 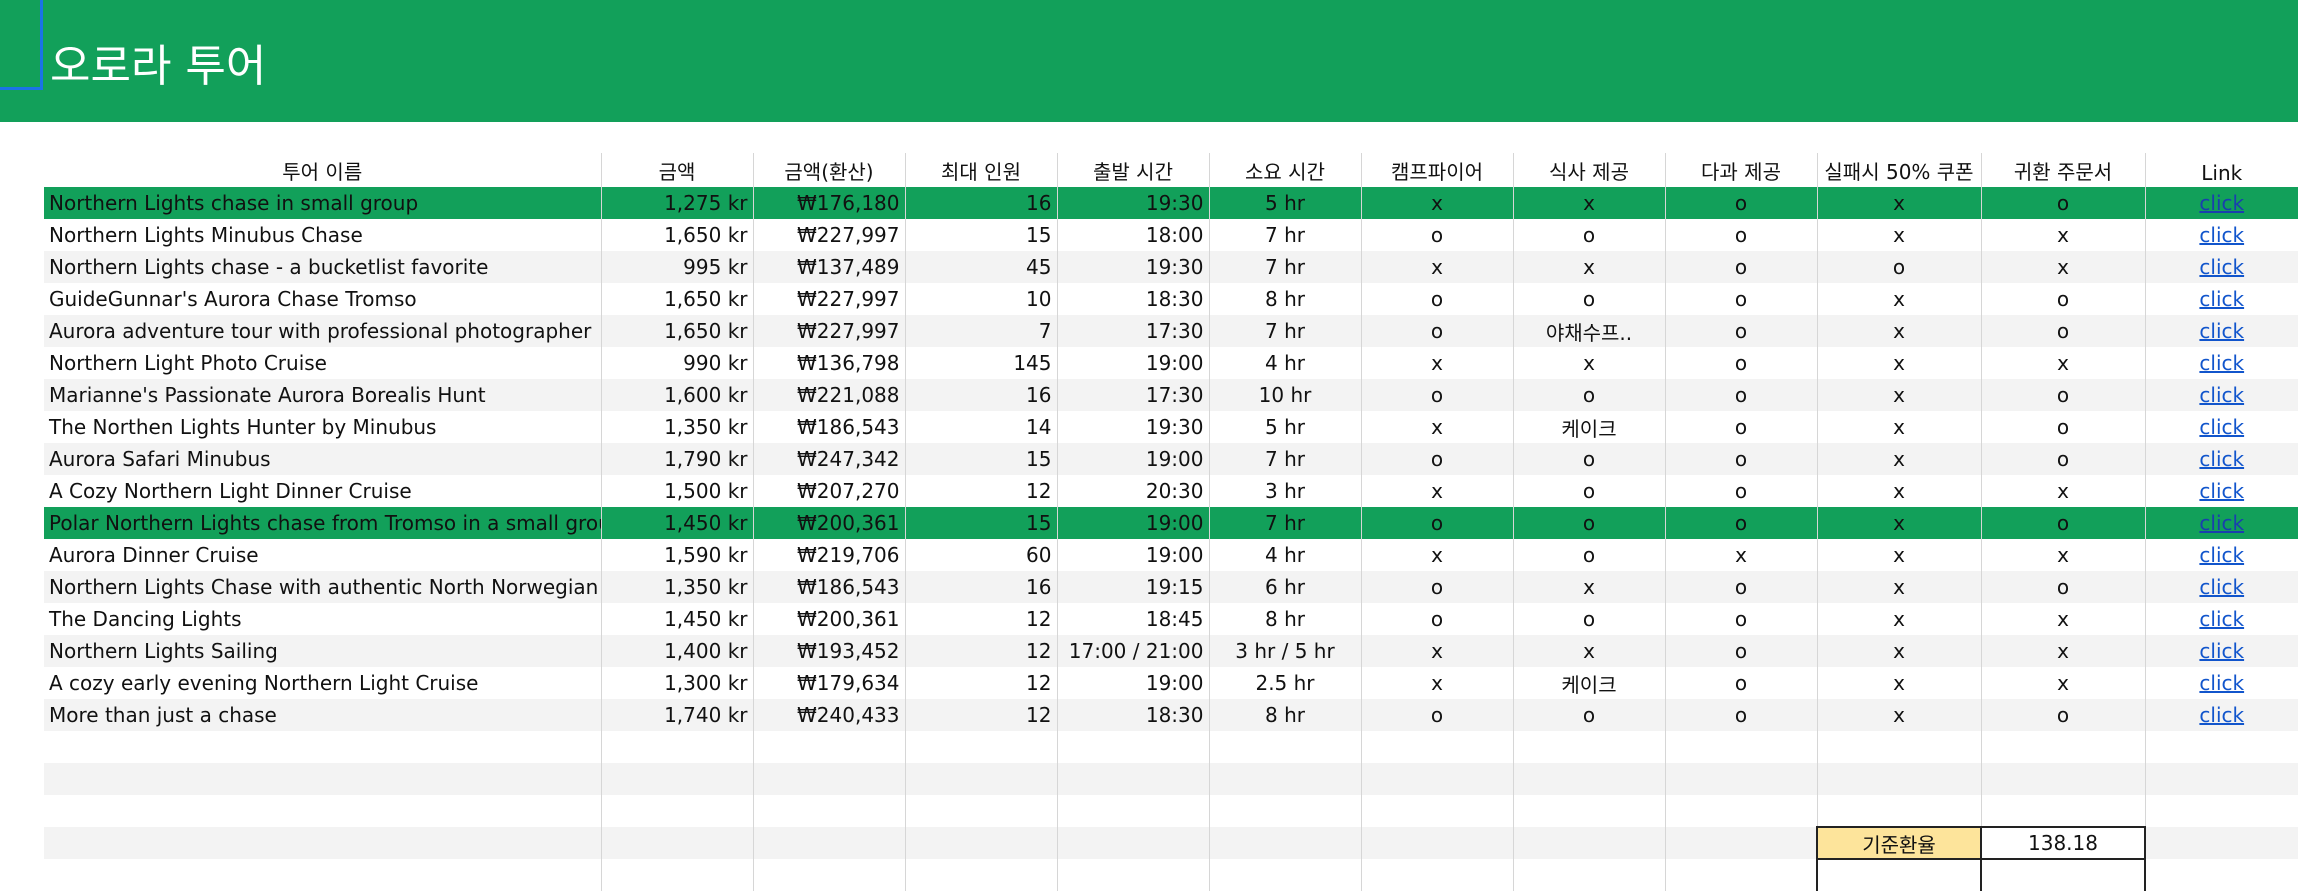 What do you see at coordinates (676, 363) in the screenshot?
I see `cell-price: 990 kr` at bounding box center [676, 363].